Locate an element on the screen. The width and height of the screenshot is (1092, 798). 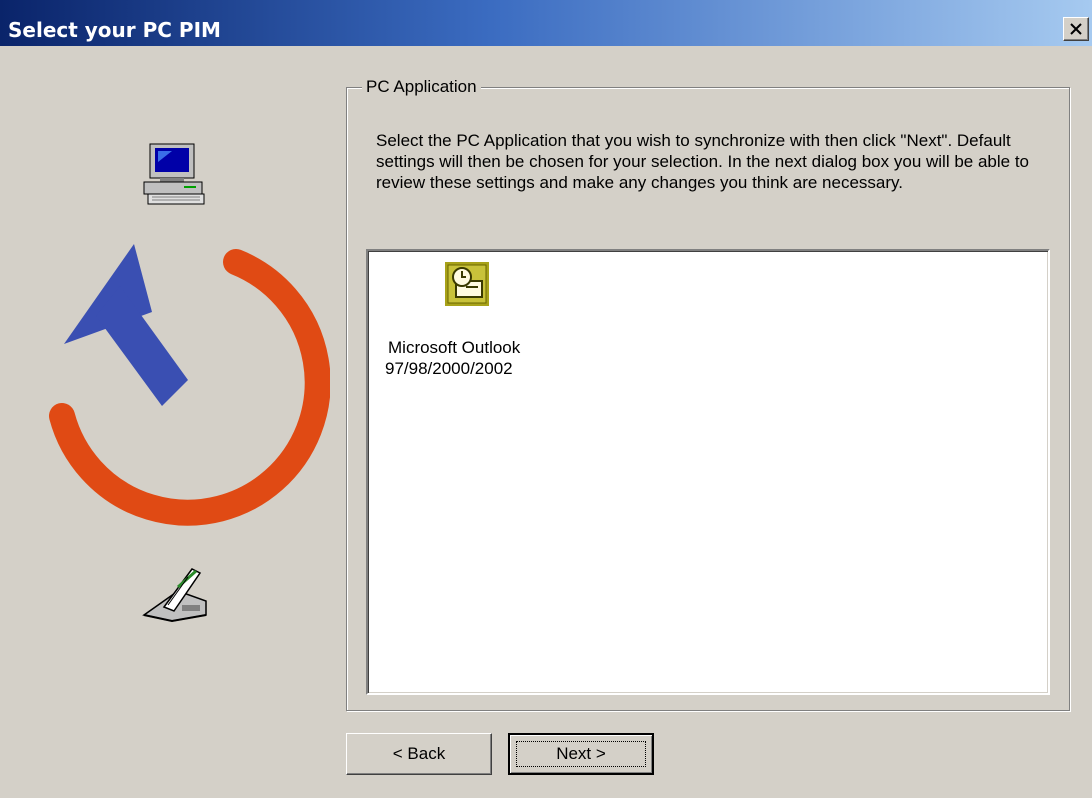
back-button-label: < Back is located at coordinates (419, 753).